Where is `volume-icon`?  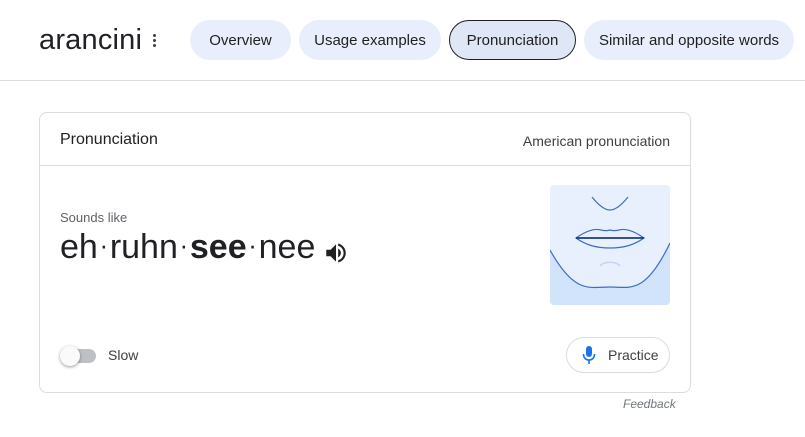
volume-icon is located at coordinates (336, 249).